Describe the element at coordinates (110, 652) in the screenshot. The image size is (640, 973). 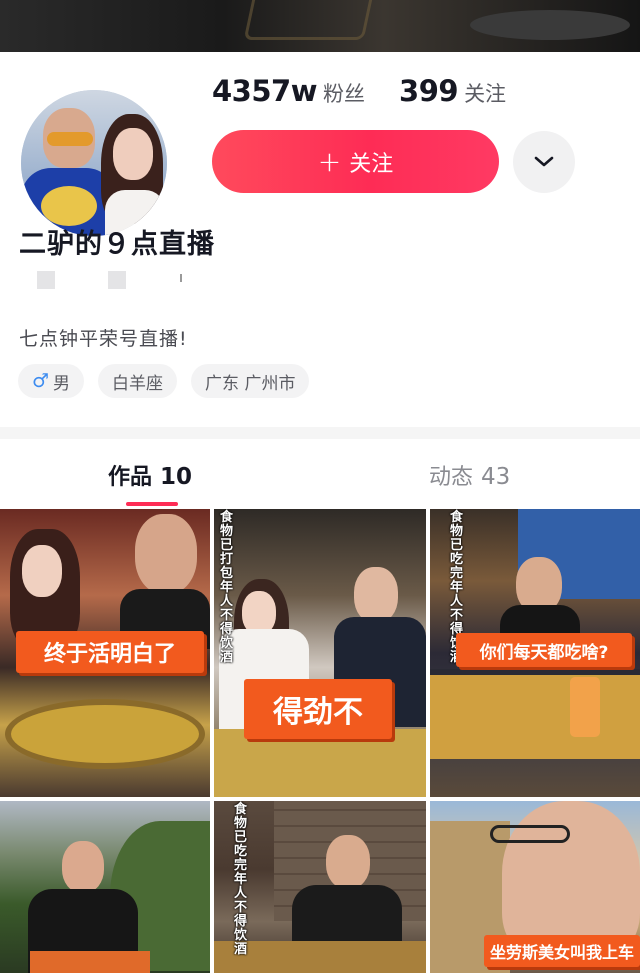
I see `video-caption: 终于活明白了` at that location.